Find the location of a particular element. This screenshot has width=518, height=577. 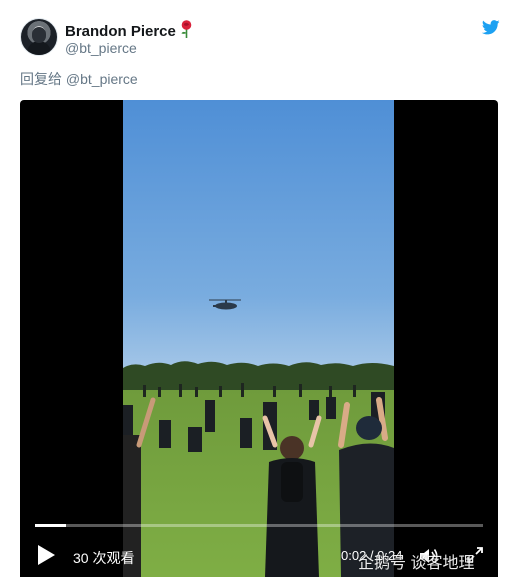

rose-icon is located at coordinates (186, 31).